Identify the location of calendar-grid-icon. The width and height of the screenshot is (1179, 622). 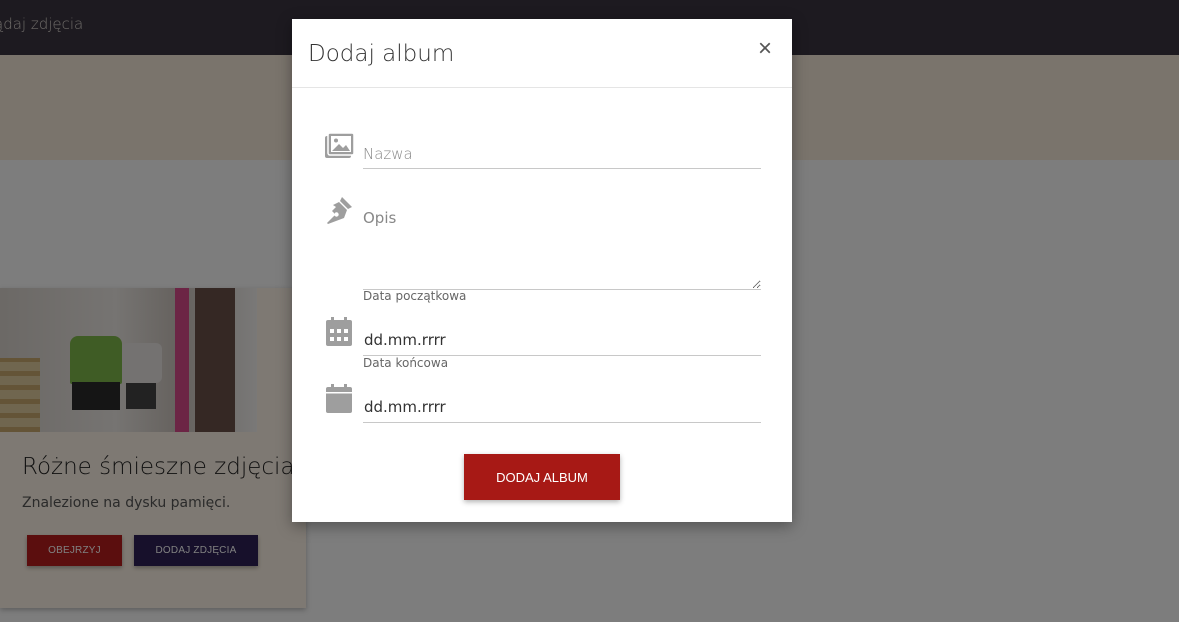
(339, 332).